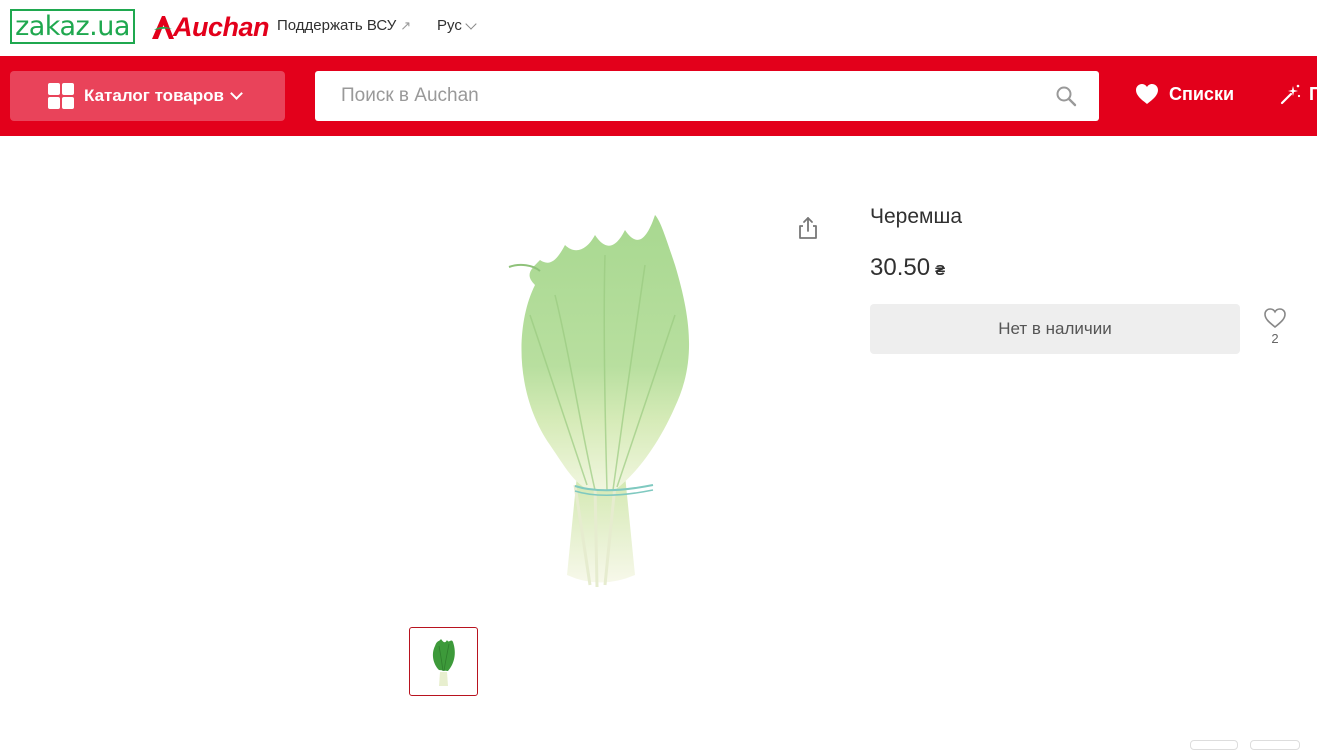 The width and height of the screenshot is (1317, 750). I want to click on out-of-stock-button: Нет в наличии, so click(1055, 329).